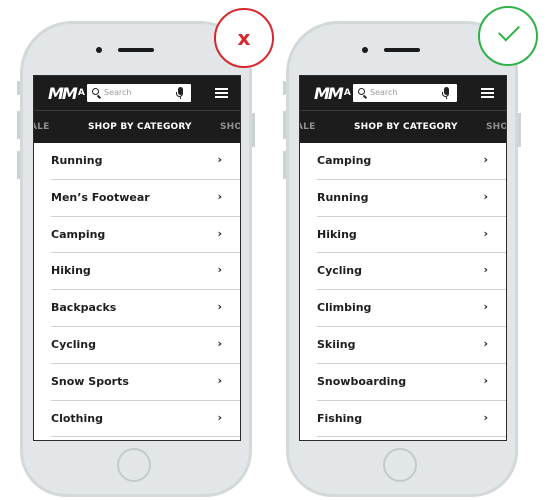  What do you see at coordinates (344, 308) in the screenshot?
I see `list-item-label: Climbing` at bounding box center [344, 308].